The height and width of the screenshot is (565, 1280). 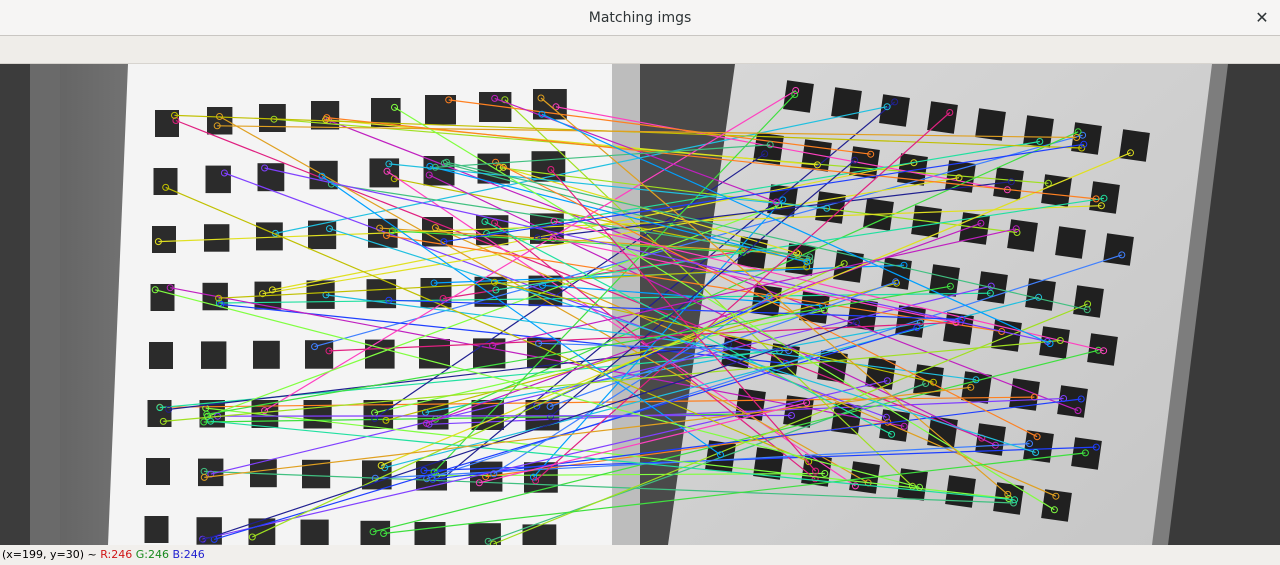 What do you see at coordinates (640, 555) in the screenshot?
I see `status-bar: (x=199, y=30) ~ R:246 G:246 B:246` at bounding box center [640, 555].